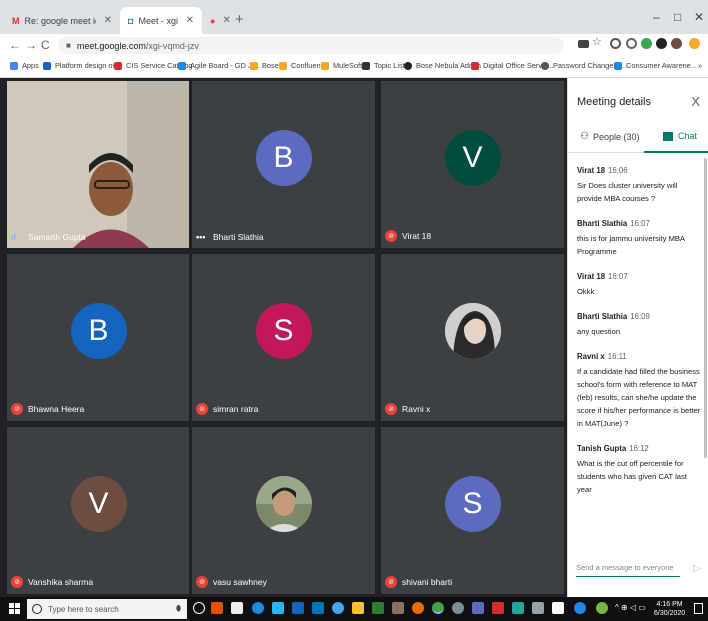  What do you see at coordinates (438, 608) in the screenshot?
I see `chrome-icon` at bounding box center [438, 608].